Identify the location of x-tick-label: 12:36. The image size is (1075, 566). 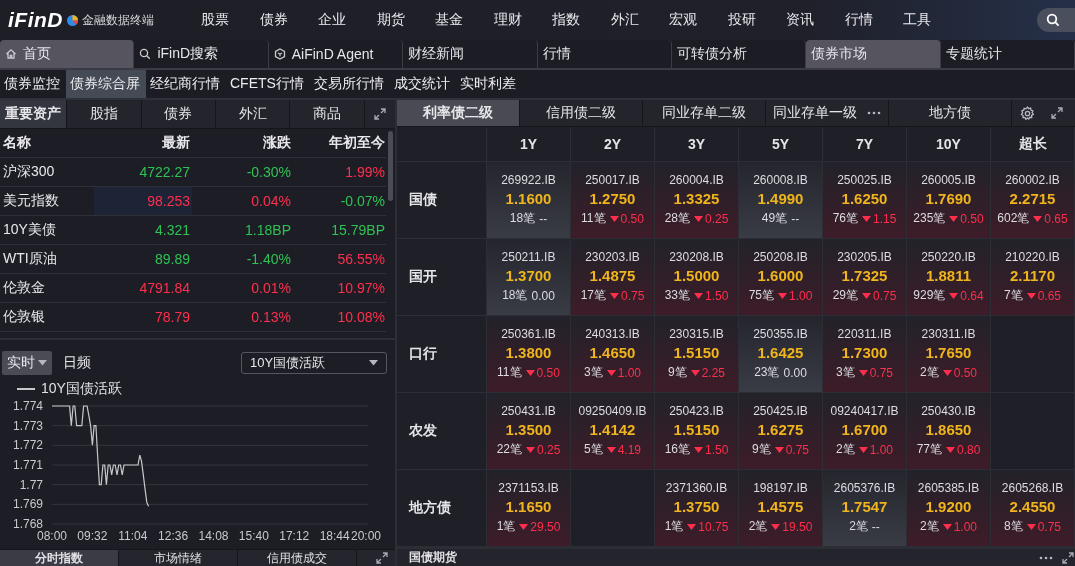
(173, 536).